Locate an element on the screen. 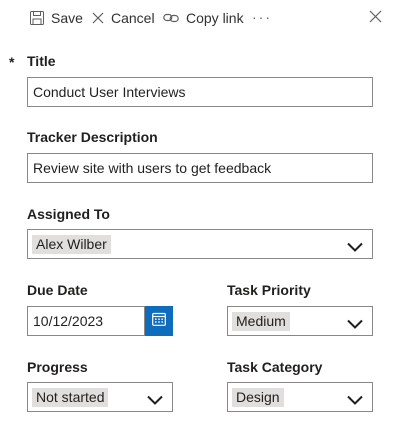 The height and width of the screenshot is (438, 398). task-category-label: Task Category is located at coordinates (275, 367).